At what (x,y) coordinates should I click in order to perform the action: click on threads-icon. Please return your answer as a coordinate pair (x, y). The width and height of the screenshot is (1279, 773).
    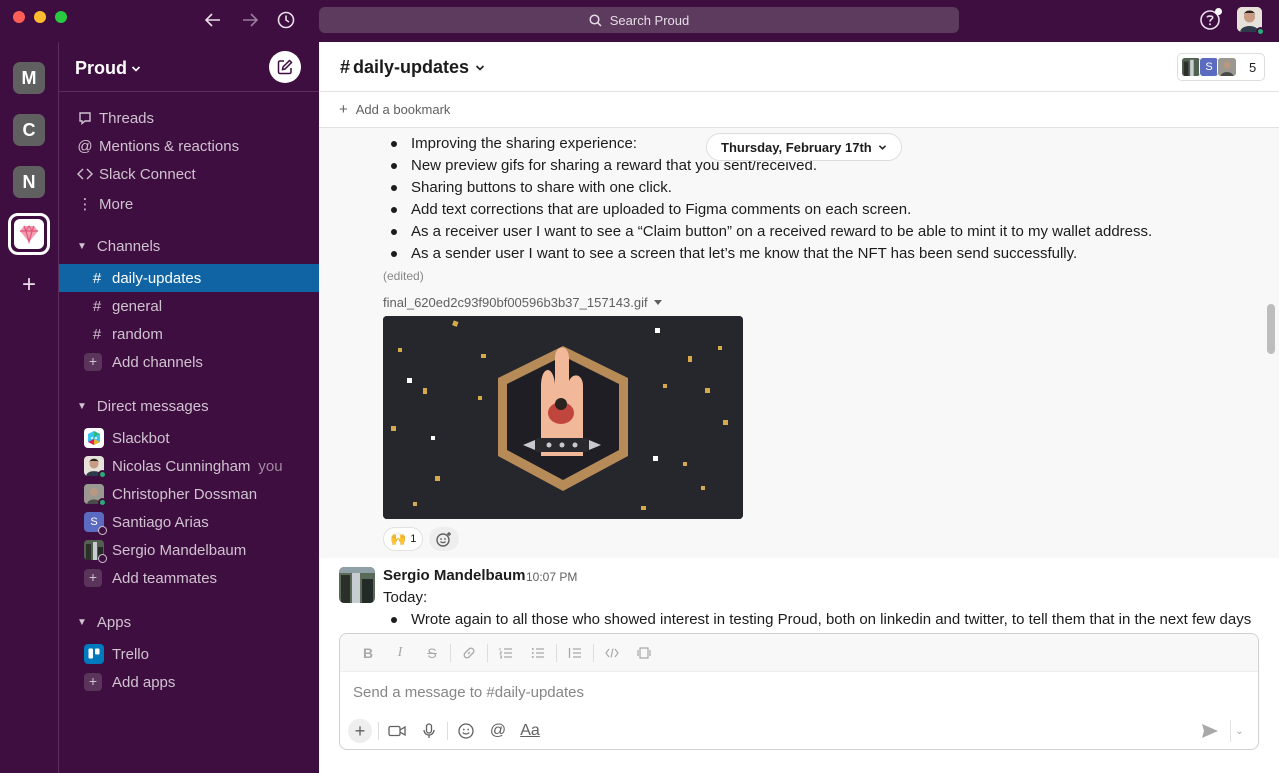
    Looking at the image, I should click on (85, 118).